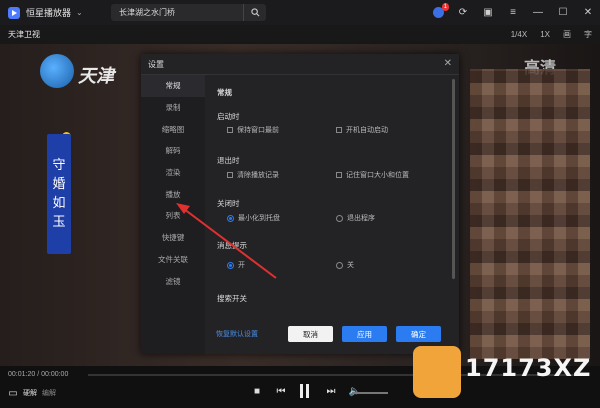 The width and height of the screenshot is (600, 408). Describe the element at coordinates (30, 393) in the screenshot. I see `hardware-decode-label: 硬解` at that location.